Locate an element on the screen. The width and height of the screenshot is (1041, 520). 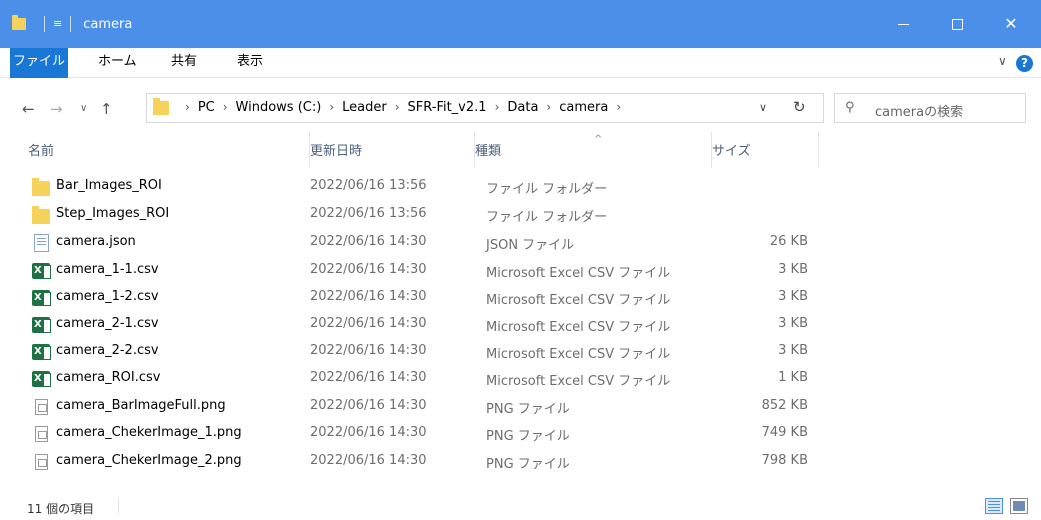
column-header-date: 更新日時 is located at coordinates (391, 150).